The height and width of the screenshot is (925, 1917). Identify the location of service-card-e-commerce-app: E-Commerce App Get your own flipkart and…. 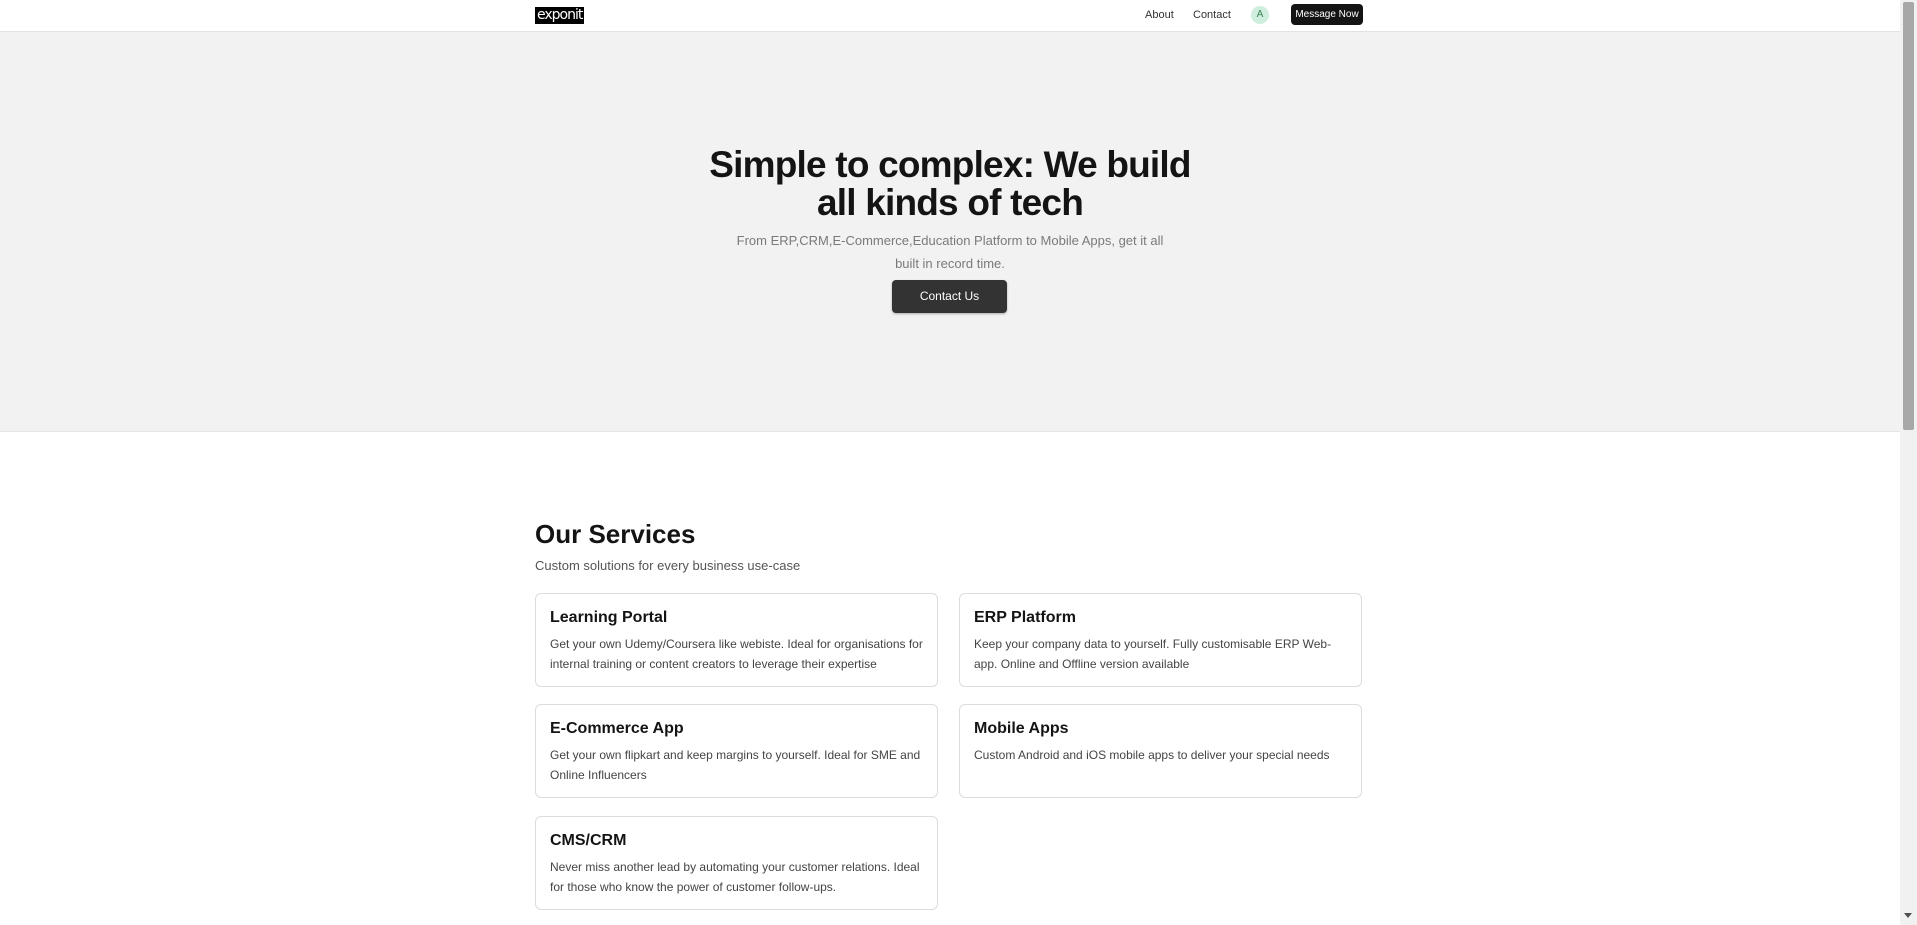
(736, 751).